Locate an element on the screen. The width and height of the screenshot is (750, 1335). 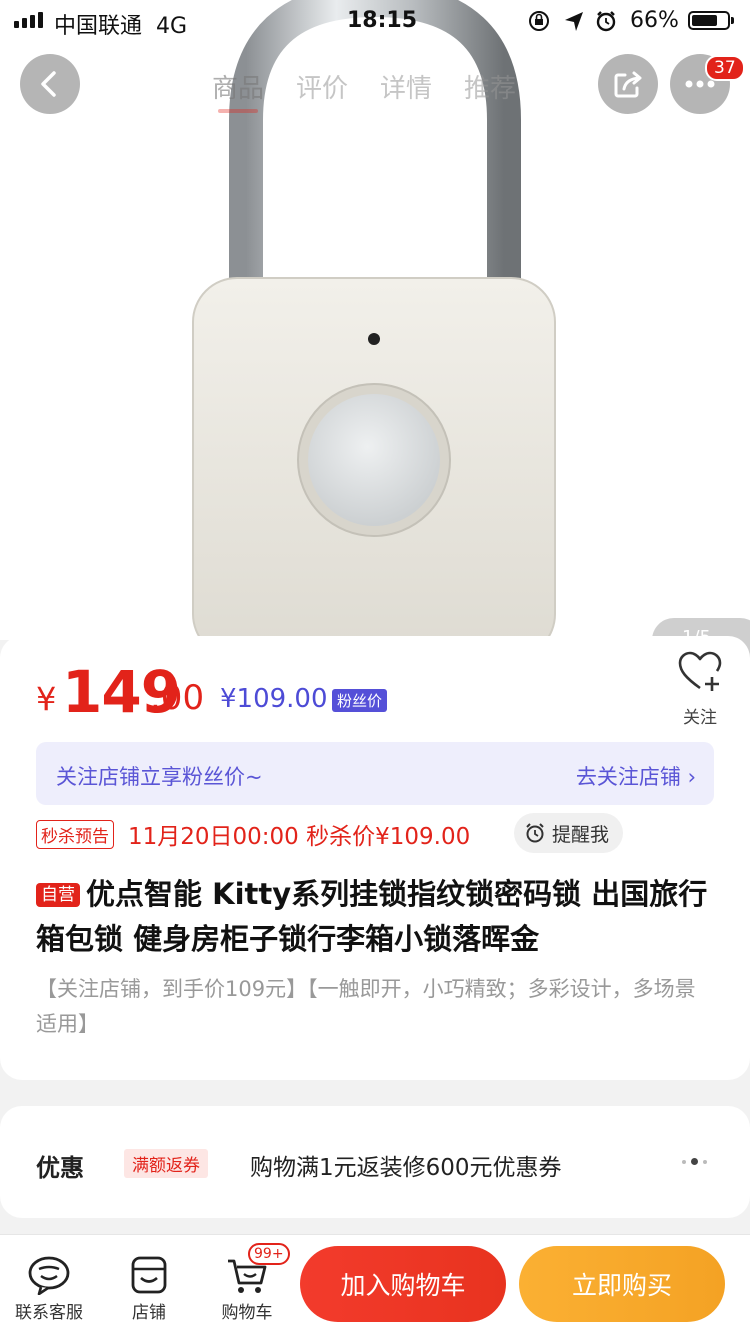
heart-plus-icon is located at coordinates (700, 671).